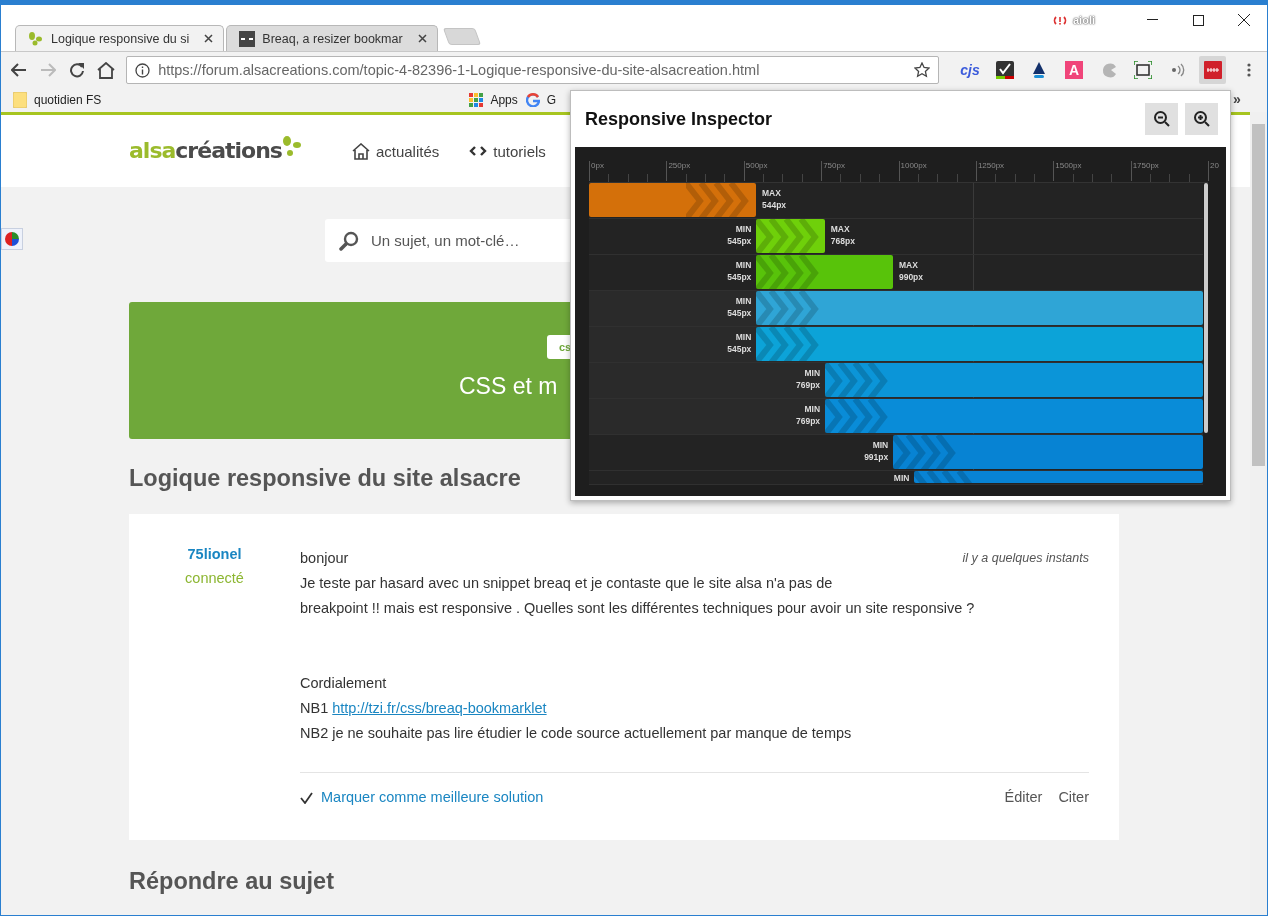  Describe the element at coordinates (422, 797) in the screenshot. I see `best-answer-link: Marquer comme meilleure solution` at that location.